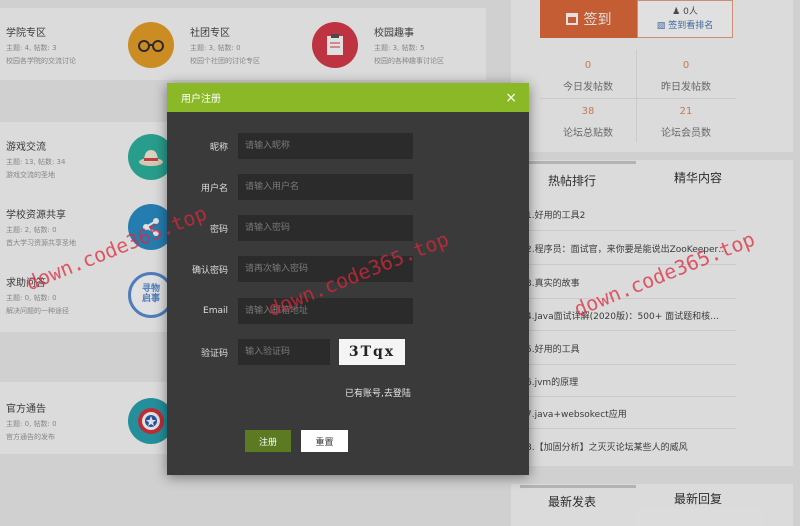  I want to click on captcha-label: 验证码, so click(214, 353).